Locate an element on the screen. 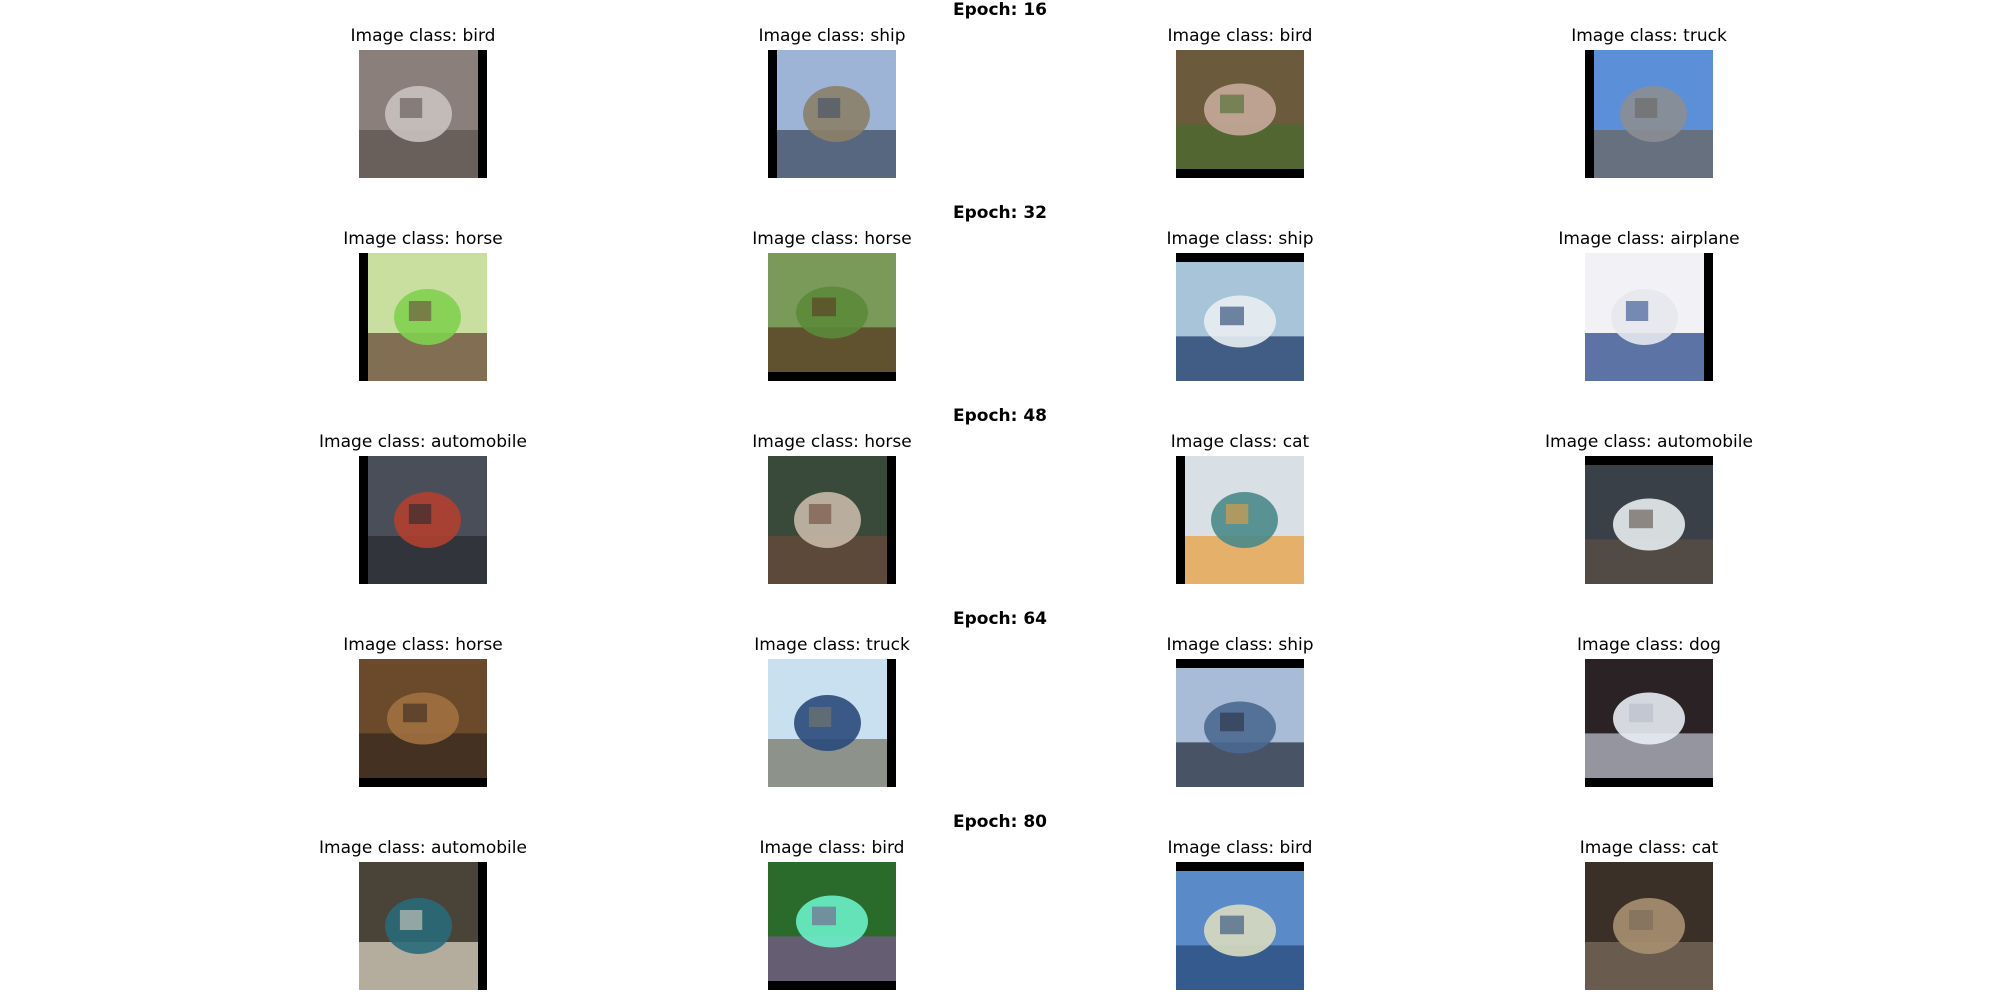  epoch-title: Epoch: 64 is located at coordinates (999, 619).